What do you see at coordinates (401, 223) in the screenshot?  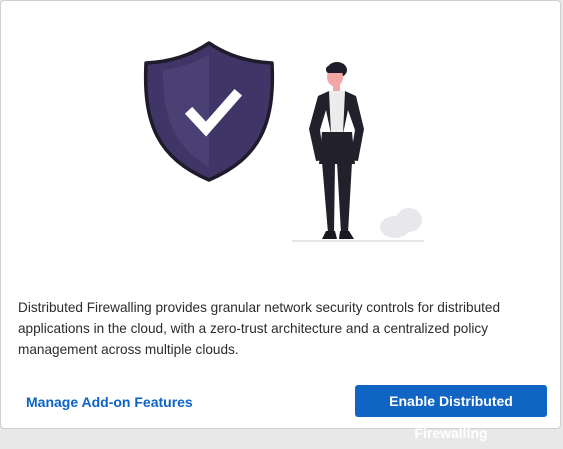 I see `plant-bush` at bounding box center [401, 223].